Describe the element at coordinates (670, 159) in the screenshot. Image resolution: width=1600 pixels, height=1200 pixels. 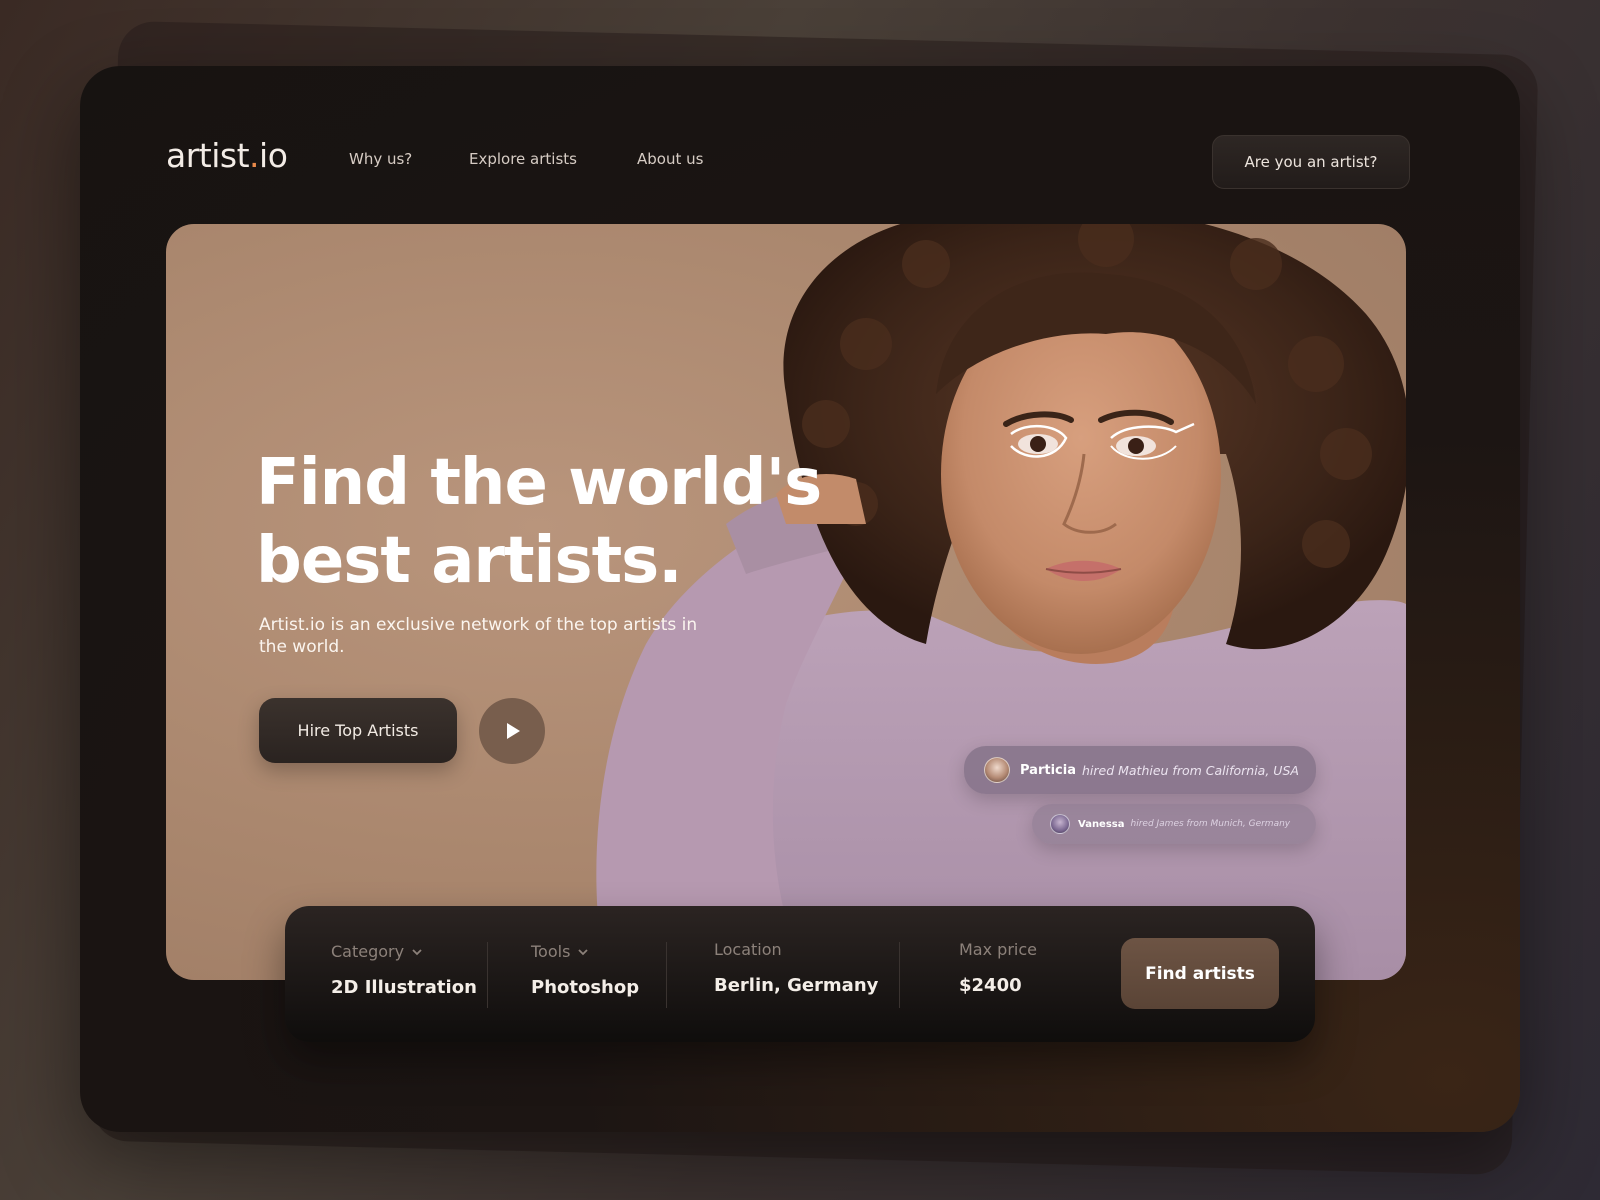
I see `nav-about-us: About us` at that location.